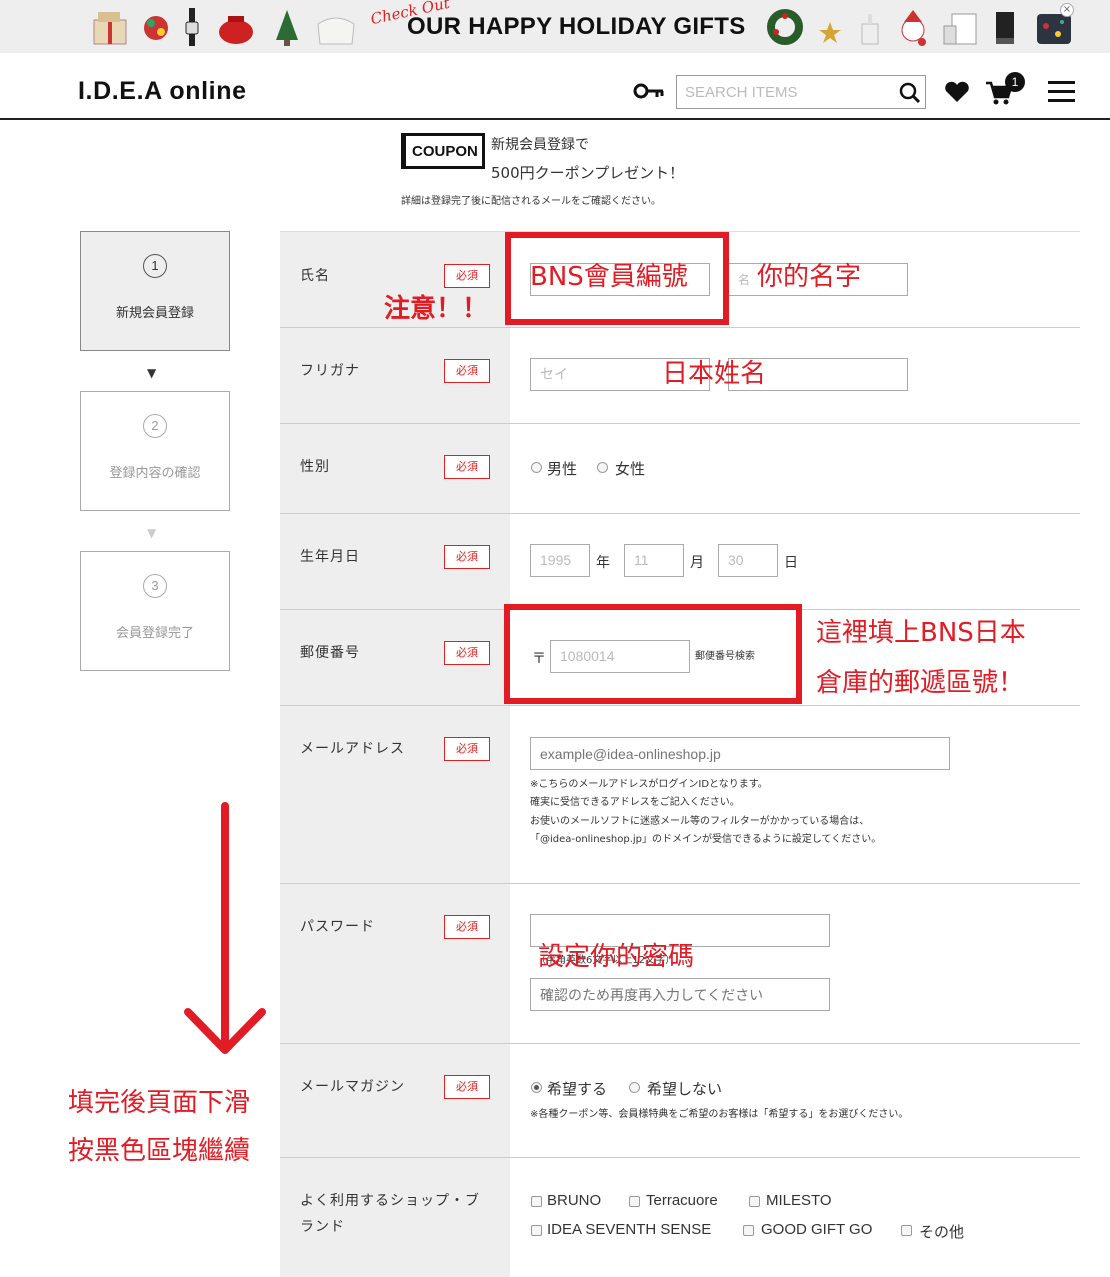 This screenshot has width=1110, height=1277. What do you see at coordinates (748, 560) in the screenshot?
I see `birth-day-input: 30` at bounding box center [748, 560].